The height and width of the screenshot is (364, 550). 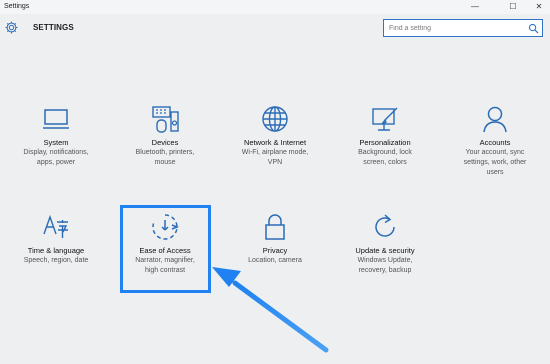 What do you see at coordinates (56, 239) in the screenshot?
I see `tile-time-language: Time & language Speech, region, date` at bounding box center [56, 239].